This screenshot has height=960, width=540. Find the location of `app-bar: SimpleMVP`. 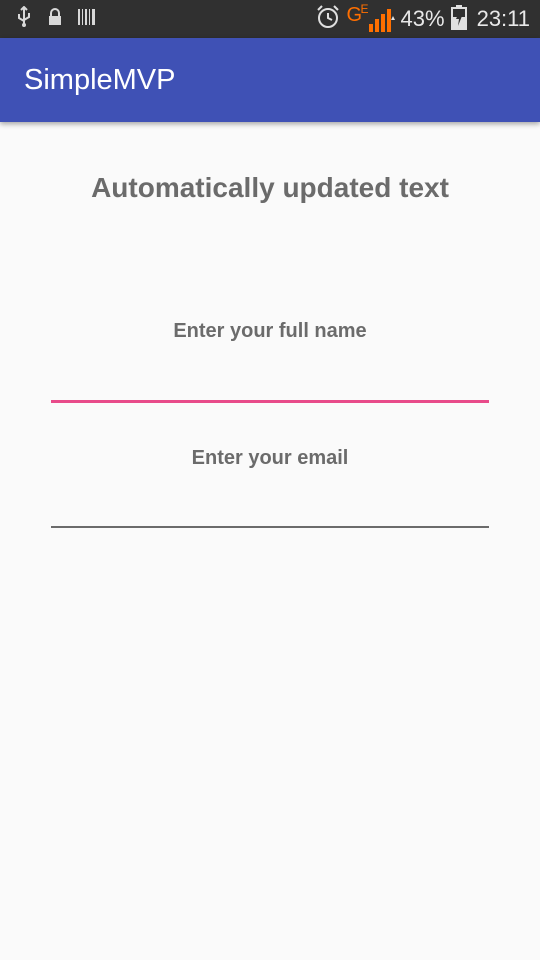

app-bar: SimpleMVP is located at coordinates (270, 80).